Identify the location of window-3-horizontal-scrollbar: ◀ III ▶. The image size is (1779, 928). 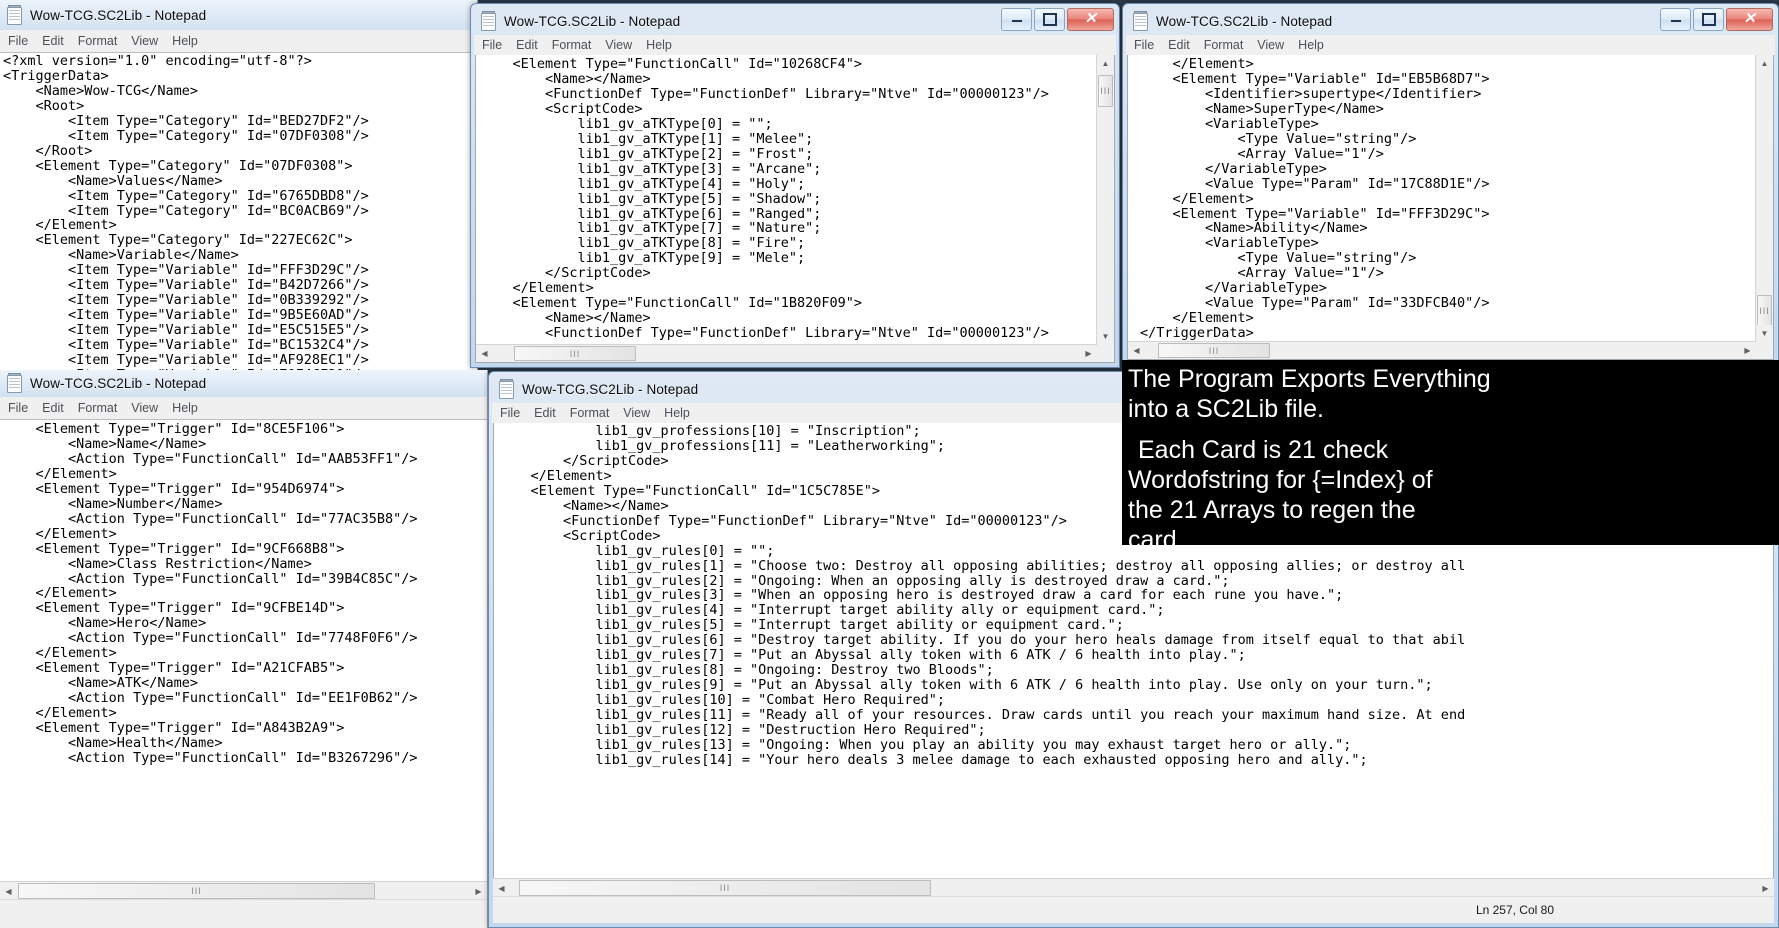
(1442, 350).